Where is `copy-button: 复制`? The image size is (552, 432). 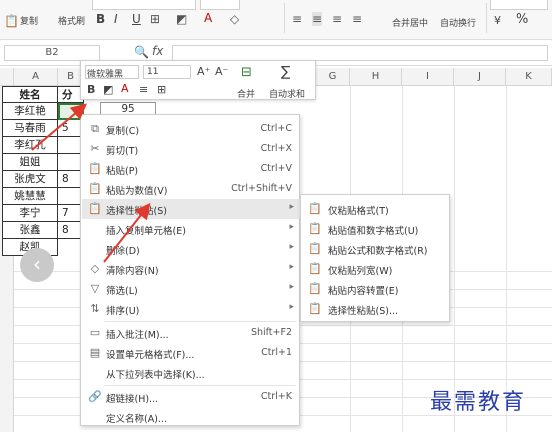 copy-button: 复制 is located at coordinates (29, 20).